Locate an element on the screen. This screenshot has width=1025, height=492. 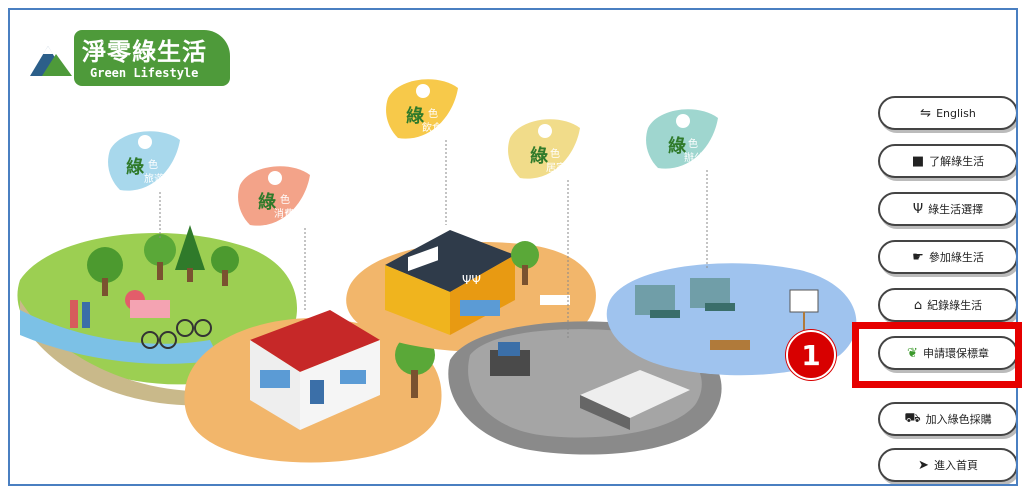
learn-green-life-button: ■ 了解綠生活 is located at coordinates (947, 161).